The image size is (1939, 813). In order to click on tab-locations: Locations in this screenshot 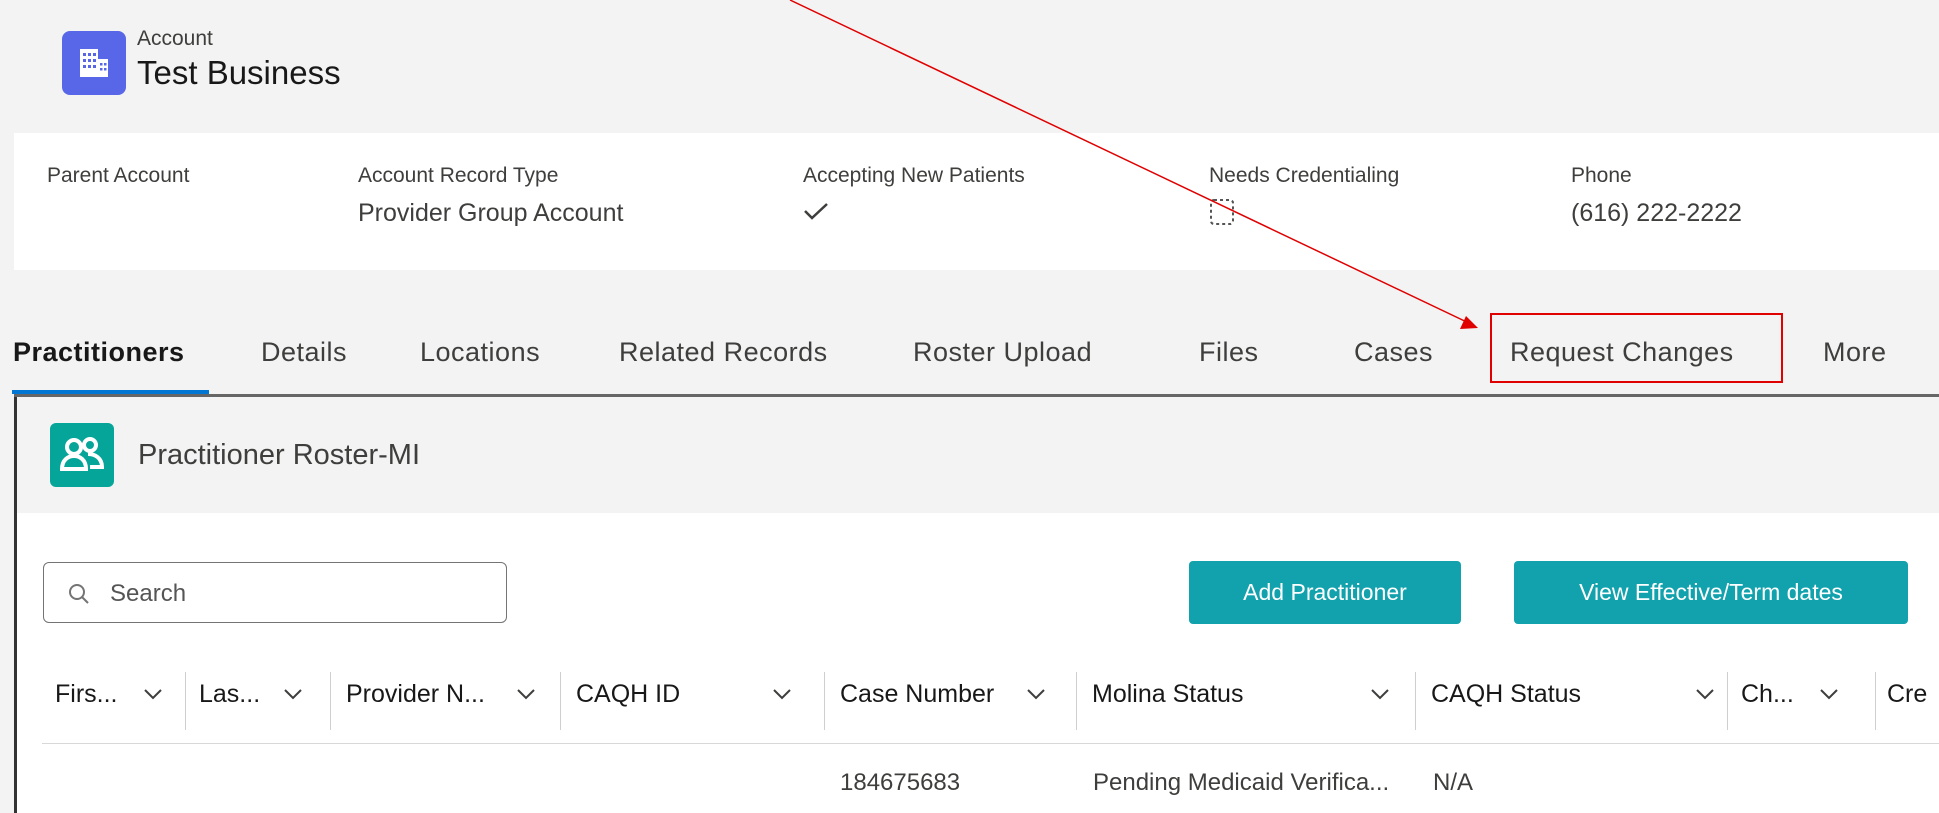, I will do `click(480, 352)`.